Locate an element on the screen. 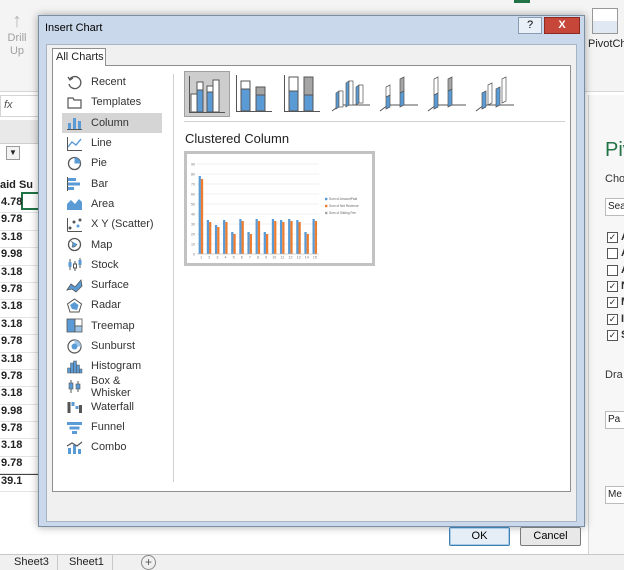 This screenshot has height=570, width=624. pie-chart-icon is located at coordinates (74, 163).